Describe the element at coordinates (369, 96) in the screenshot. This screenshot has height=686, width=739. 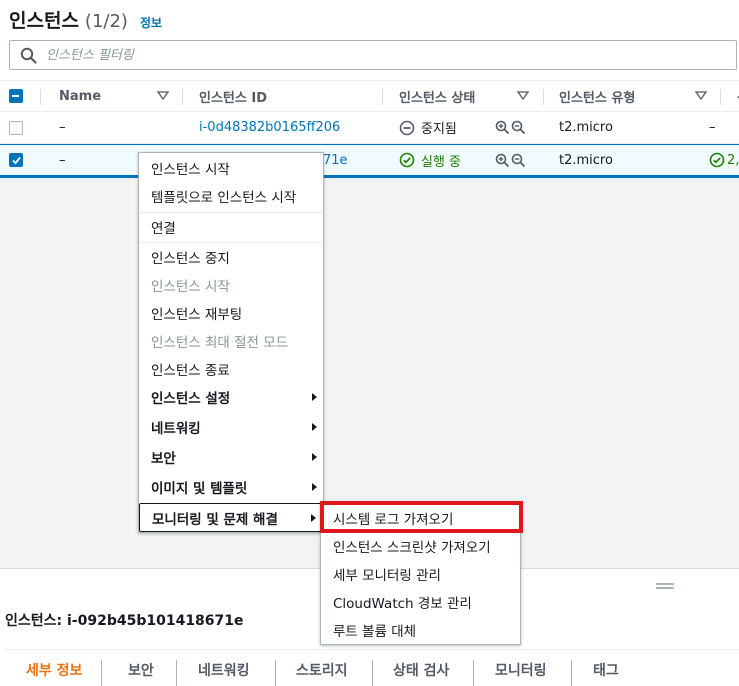
I see `table-header: Name 인스턴스 ID 인스턴스 상태 인스턴스 유형 상태` at that location.